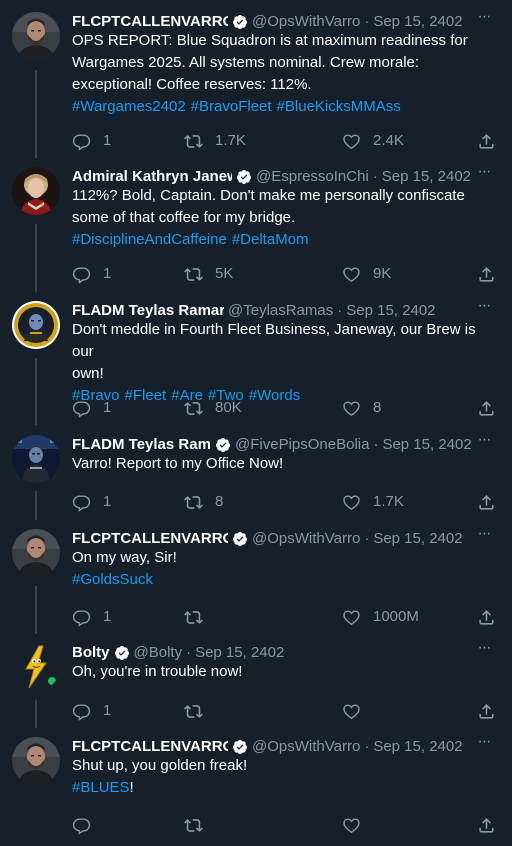 This screenshot has height=846, width=512. I want to click on tweet-actions: 1 8 1.7K, so click(285, 502).